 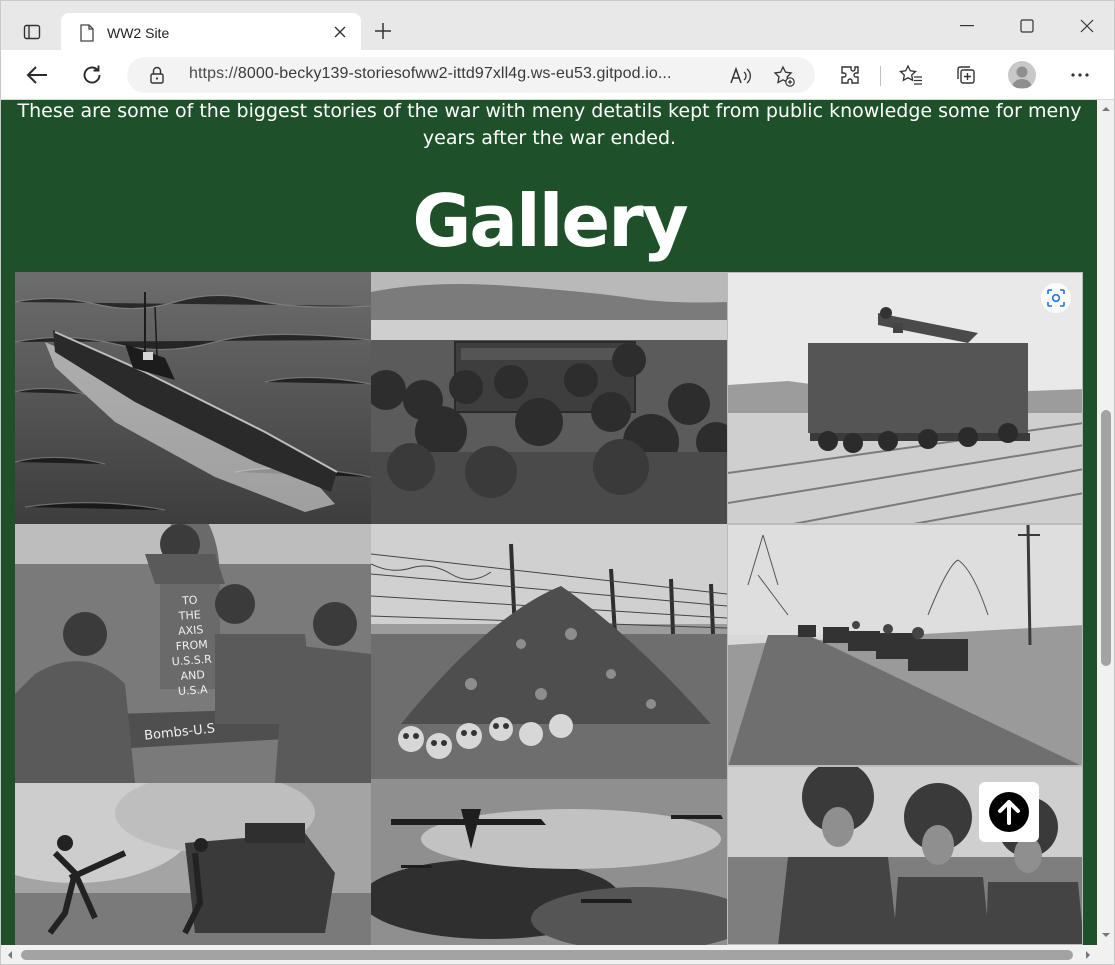 What do you see at coordinates (340, 32) in the screenshot?
I see `close-tab-icon` at bounding box center [340, 32].